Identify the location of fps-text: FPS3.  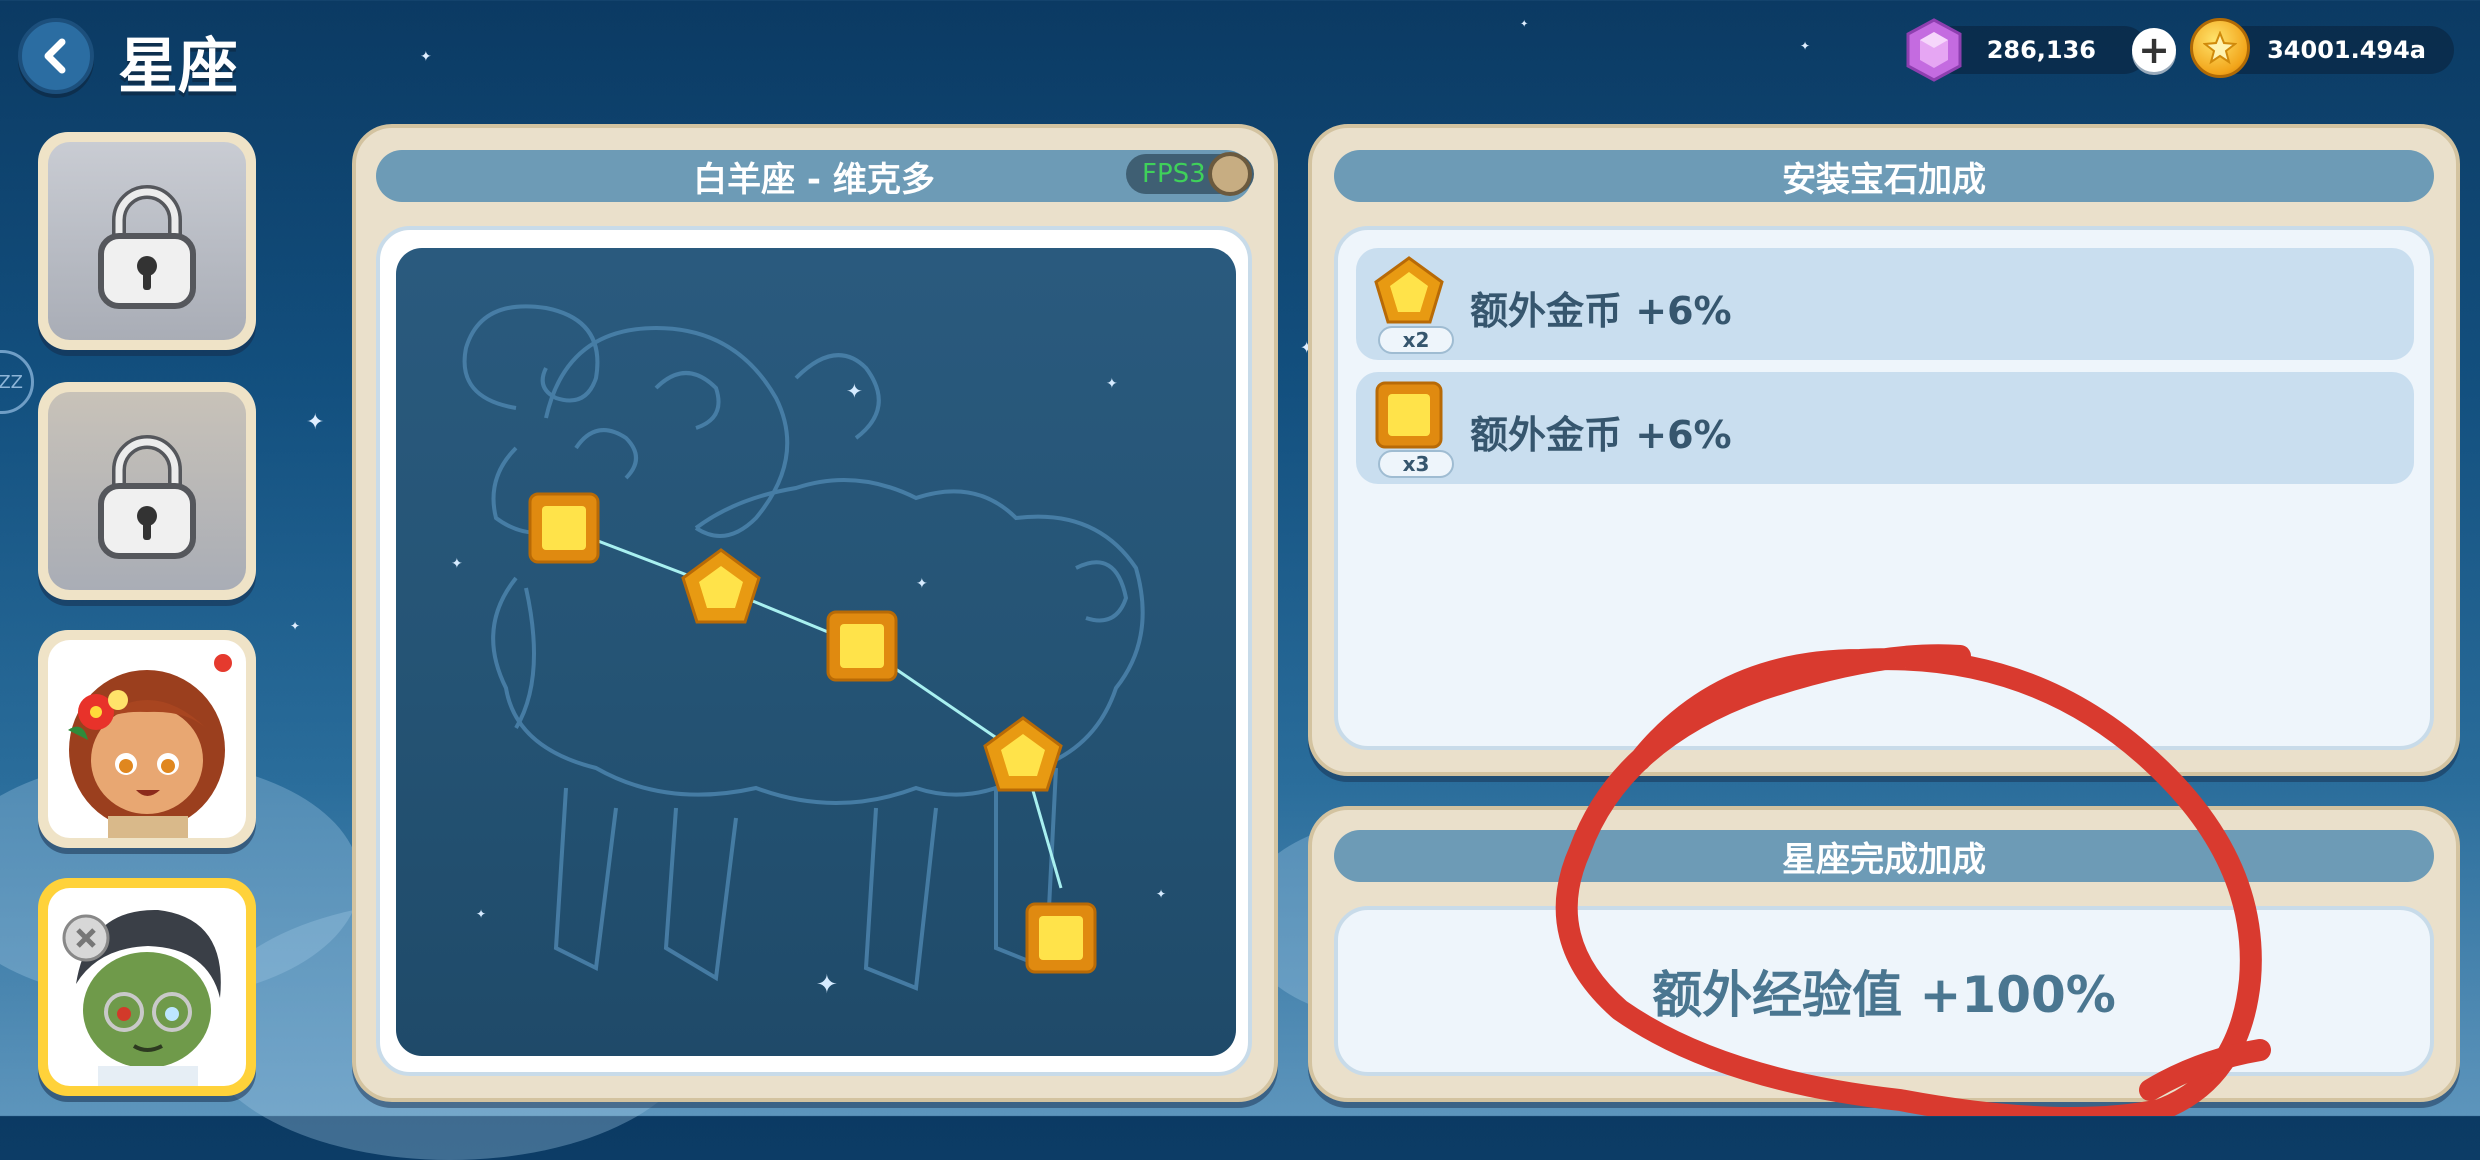
(1174, 174).